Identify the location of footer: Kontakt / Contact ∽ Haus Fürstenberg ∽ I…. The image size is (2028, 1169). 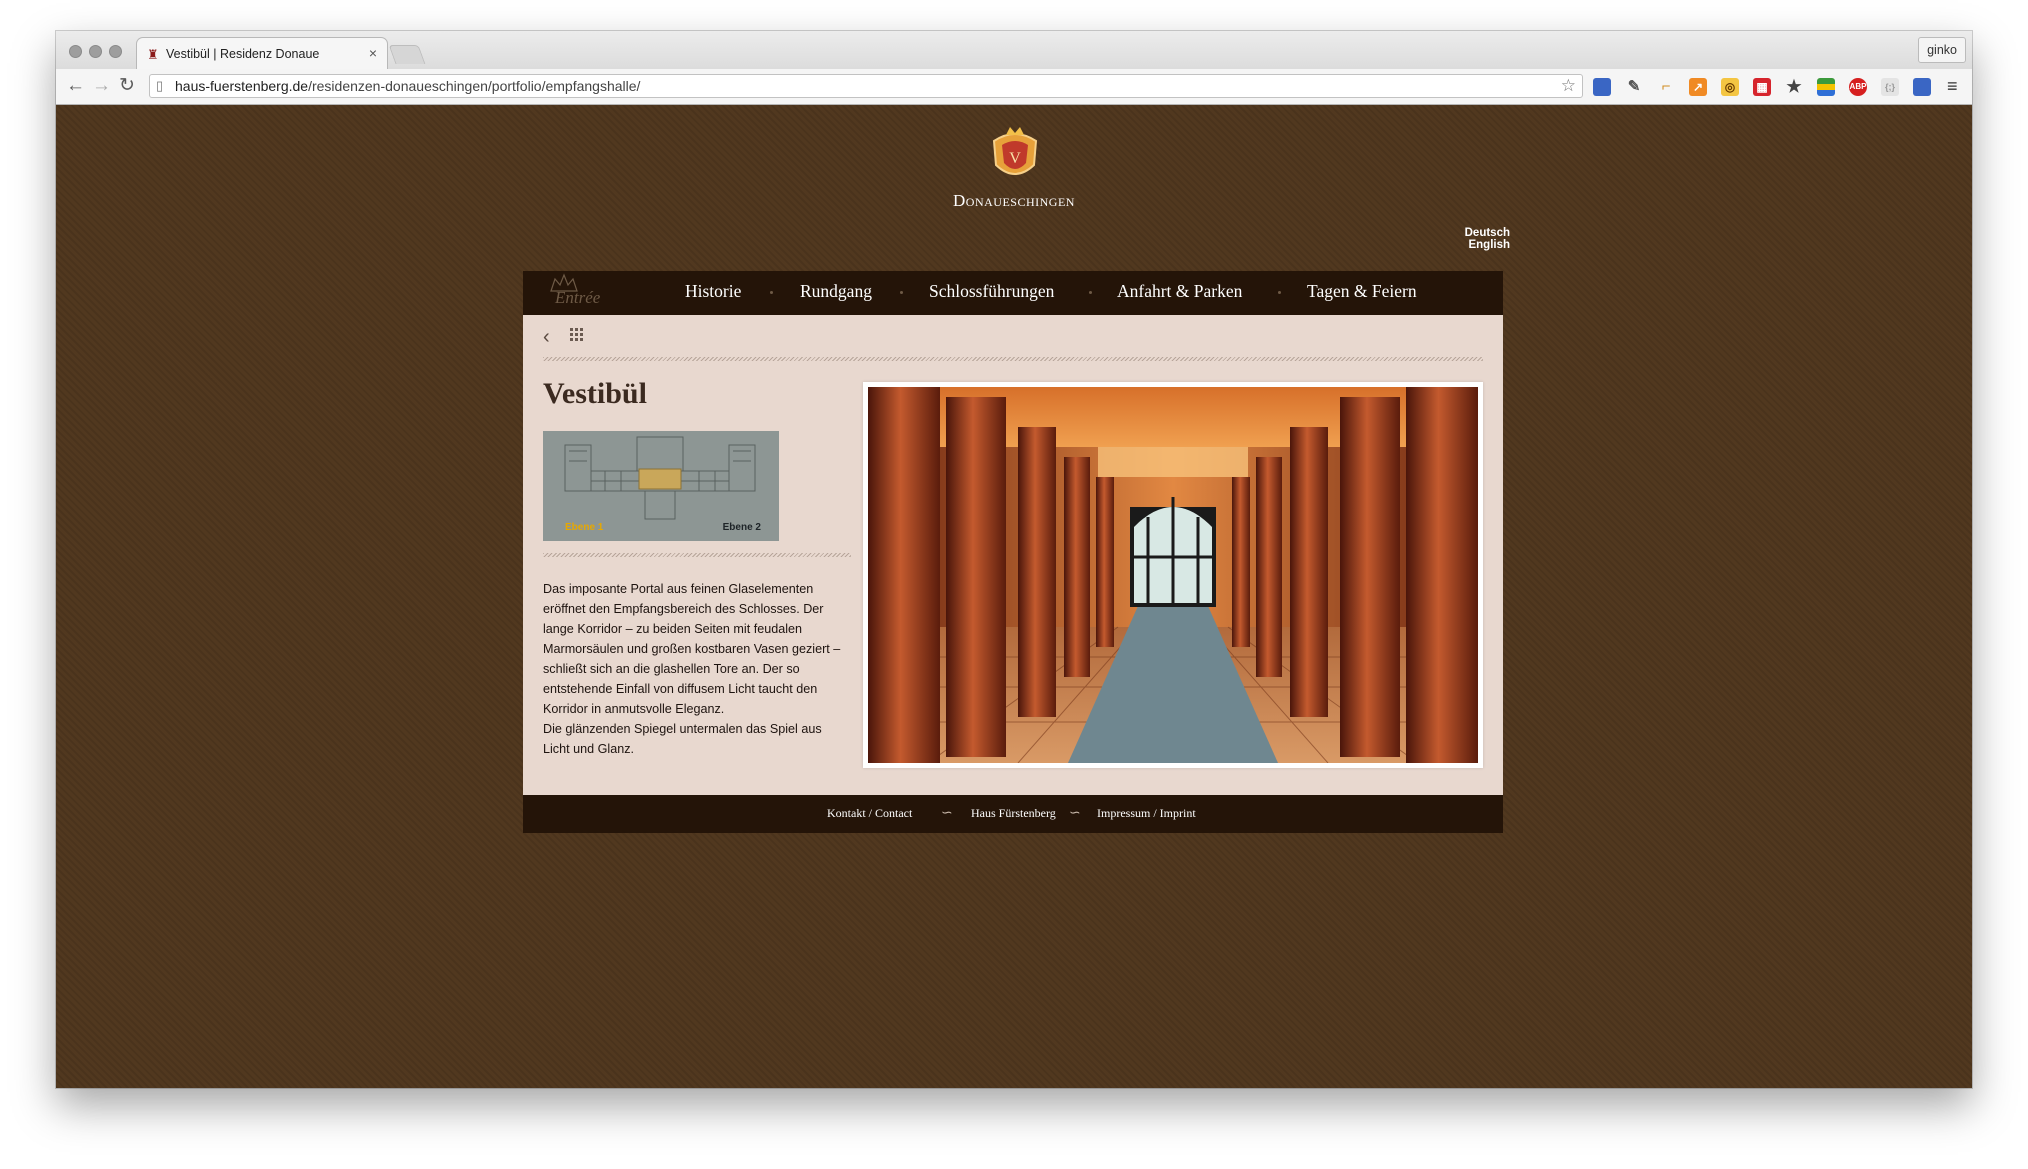
(1013, 814).